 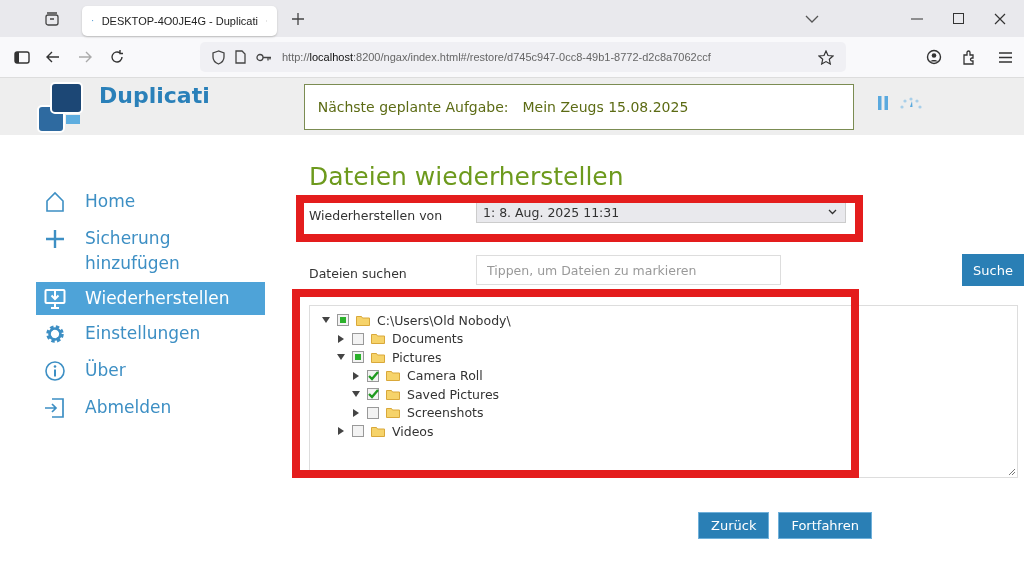 What do you see at coordinates (179, 20) in the screenshot?
I see `browser-tab: DESKTOP-4O0JE4G - Duplicati` at bounding box center [179, 20].